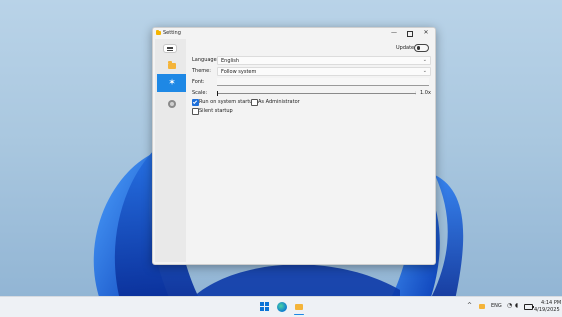 This screenshot has height=317, width=562. Describe the element at coordinates (172, 33) in the screenshot. I see `window-title: Setting` at that location.